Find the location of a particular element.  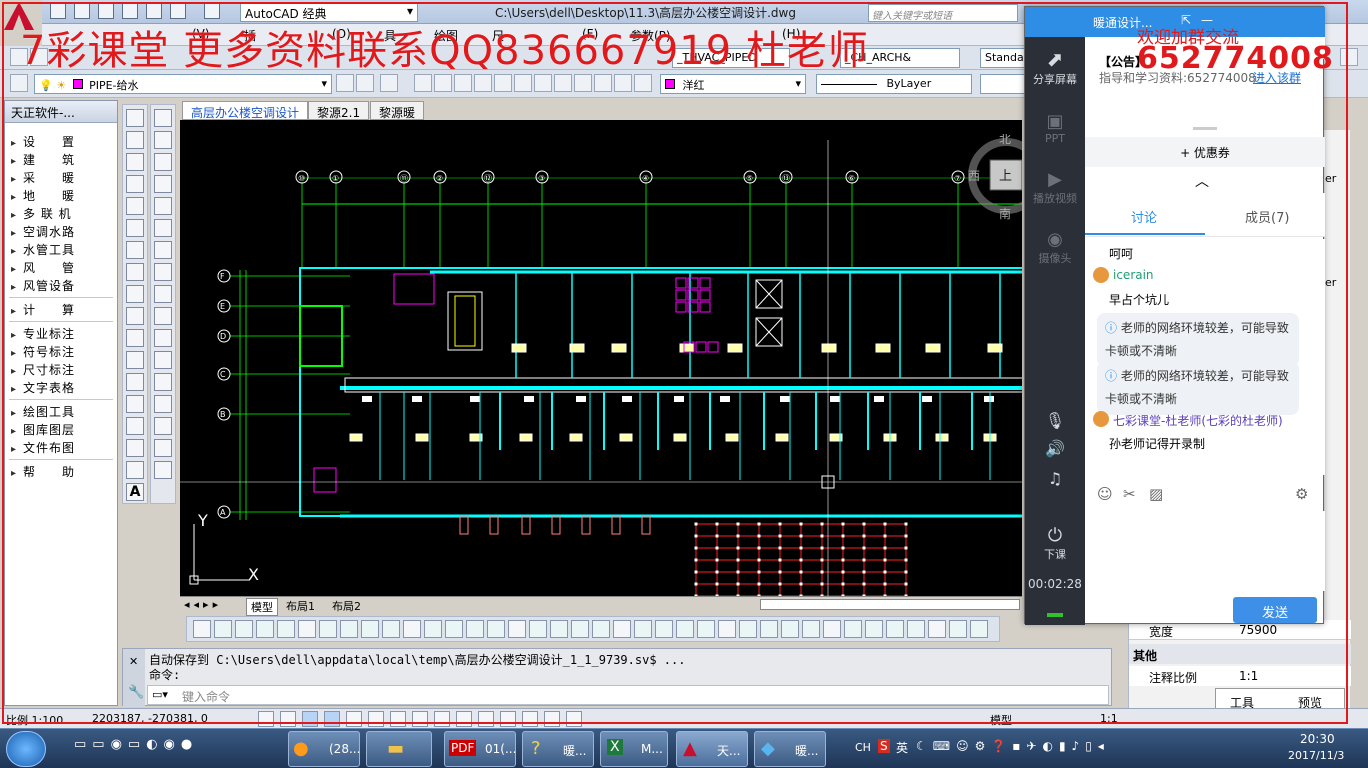

side-menu-item: 采 暖 is located at coordinates (43, 178).